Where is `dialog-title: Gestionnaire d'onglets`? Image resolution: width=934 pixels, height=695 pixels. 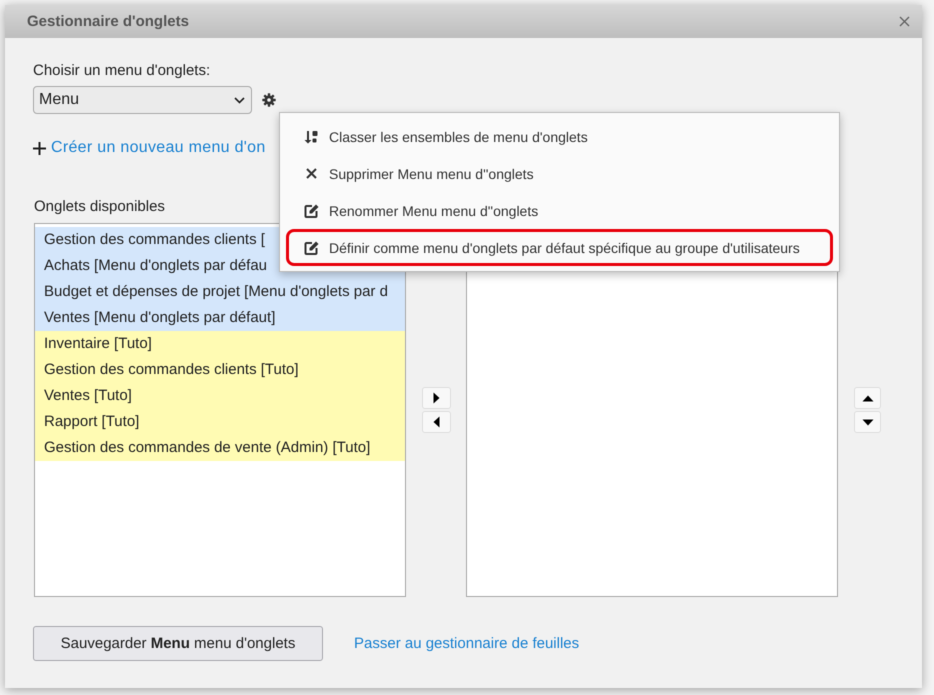
dialog-title: Gestionnaire d'onglets is located at coordinates (108, 21).